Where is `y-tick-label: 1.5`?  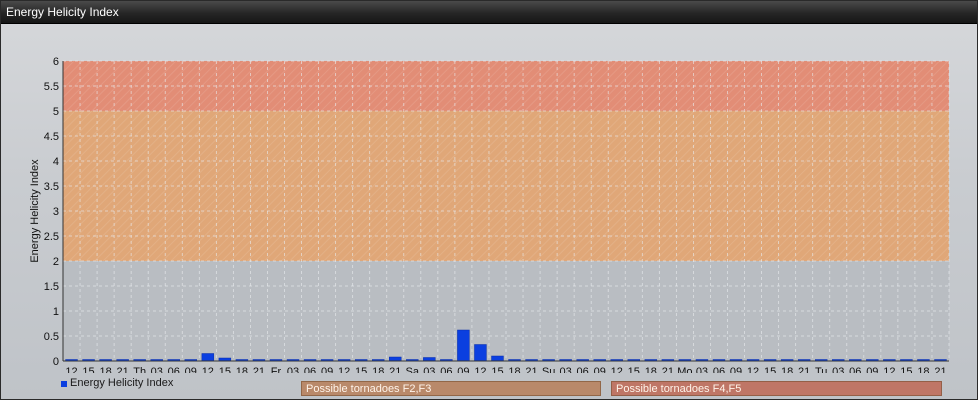 y-tick-label: 1.5 is located at coordinates (51, 287).